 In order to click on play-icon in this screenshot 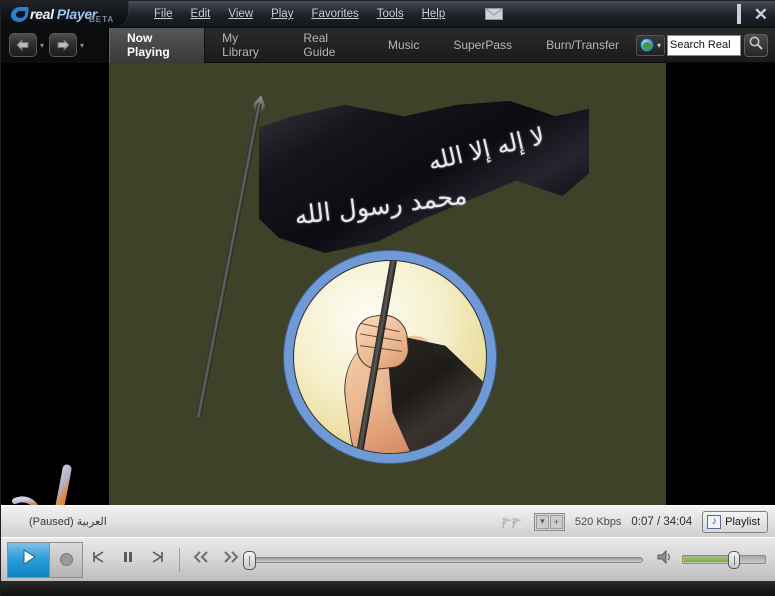, I will do `click(29, 559)`.